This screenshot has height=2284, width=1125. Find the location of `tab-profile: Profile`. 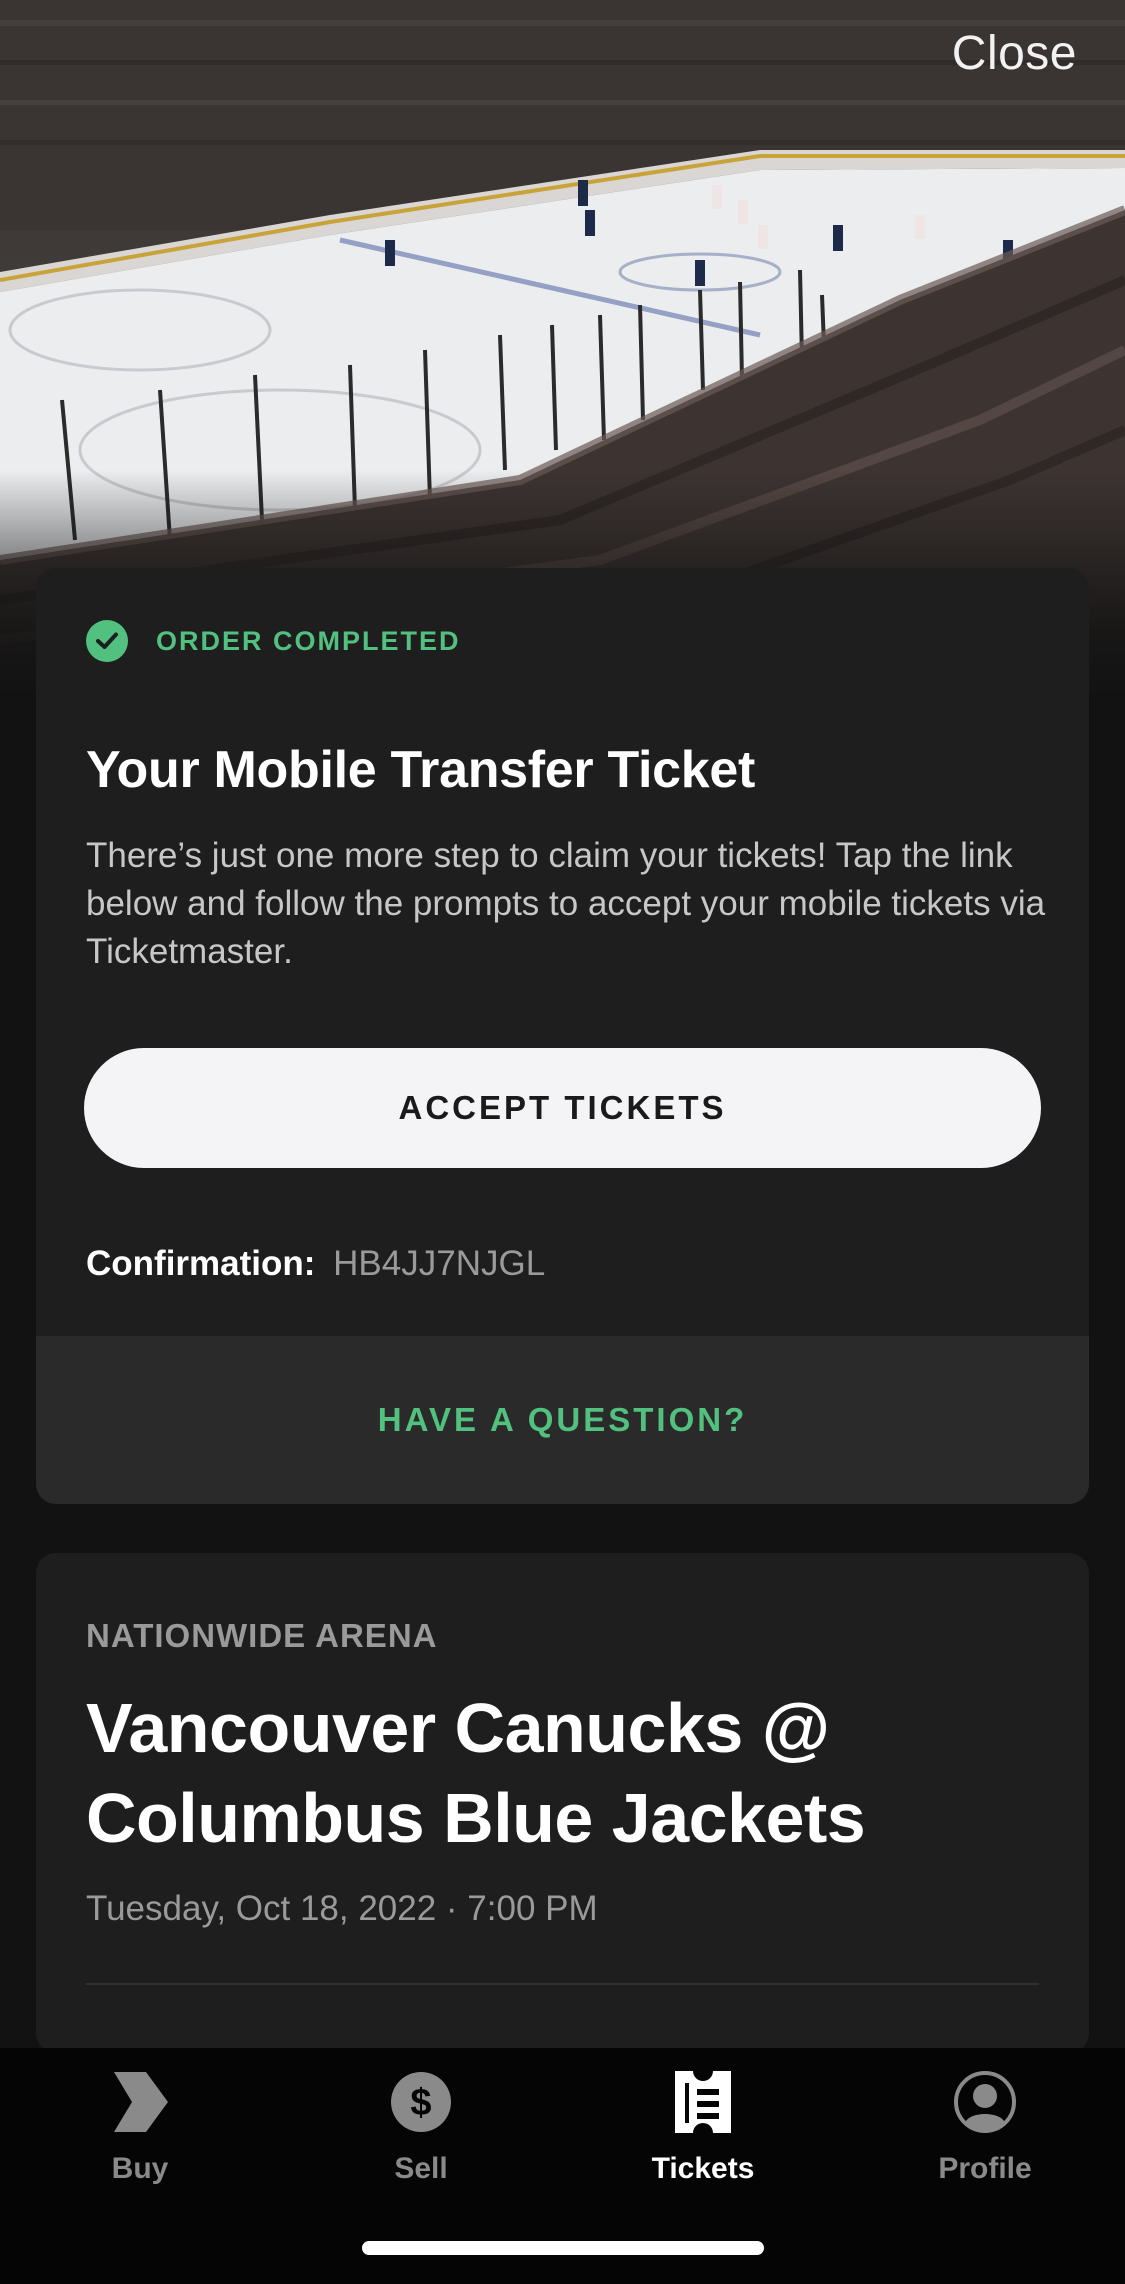

tab-profile: Profile is located at coordinates (985, 2145).